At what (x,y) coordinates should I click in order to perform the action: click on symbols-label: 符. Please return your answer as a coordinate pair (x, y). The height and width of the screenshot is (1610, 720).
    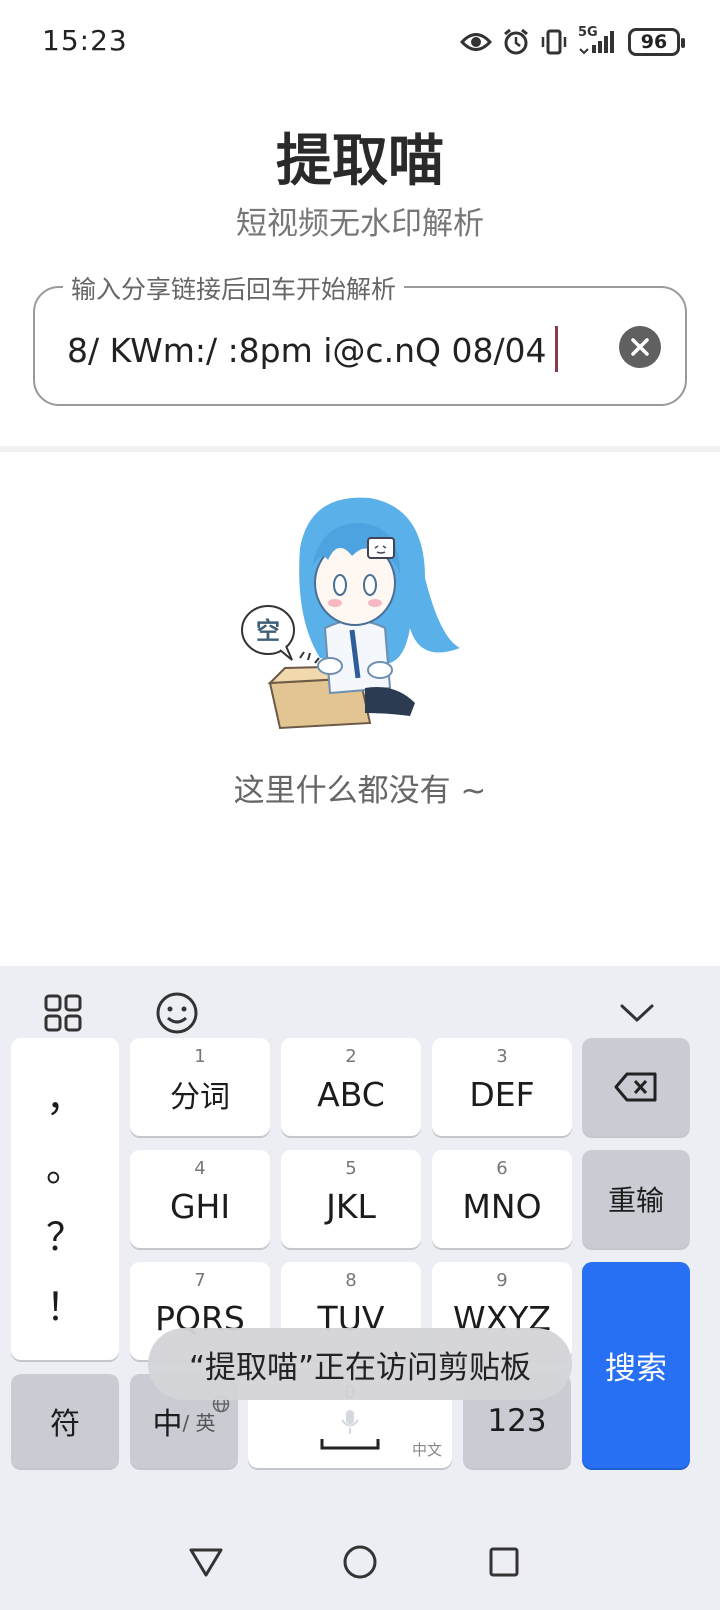
    Looking at the image, I should click on (65, 1424).